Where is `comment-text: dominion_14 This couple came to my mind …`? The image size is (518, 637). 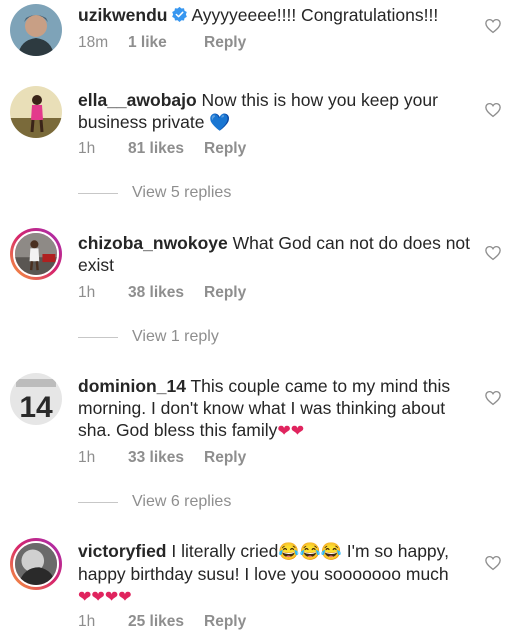
comment-text: dominion_14 This couple came to my mind … is located at coordinates (278, 409).